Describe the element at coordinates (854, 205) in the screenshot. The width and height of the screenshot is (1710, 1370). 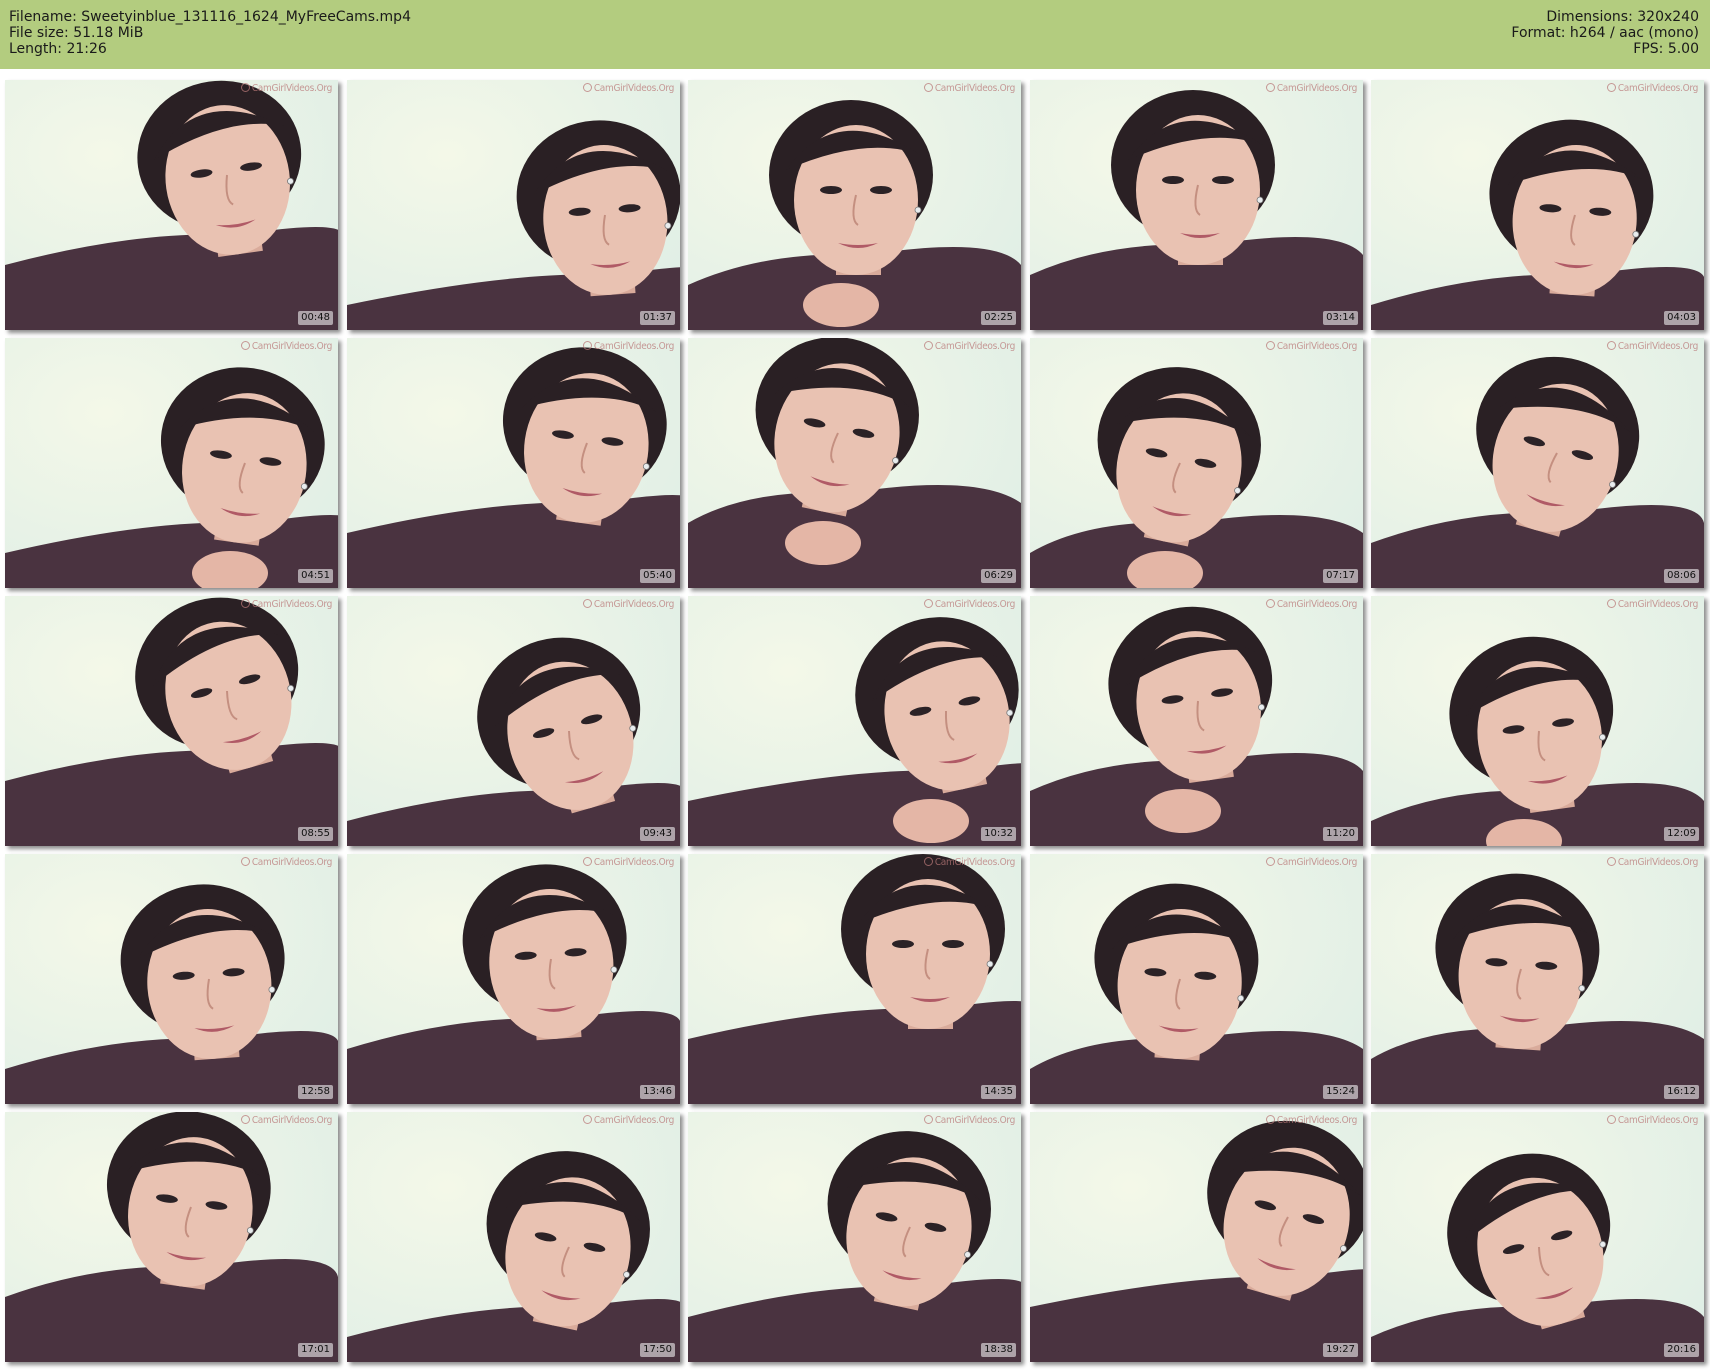
I see `video-thumbnail: CamGirlVideos.Org 02:25` at that location.